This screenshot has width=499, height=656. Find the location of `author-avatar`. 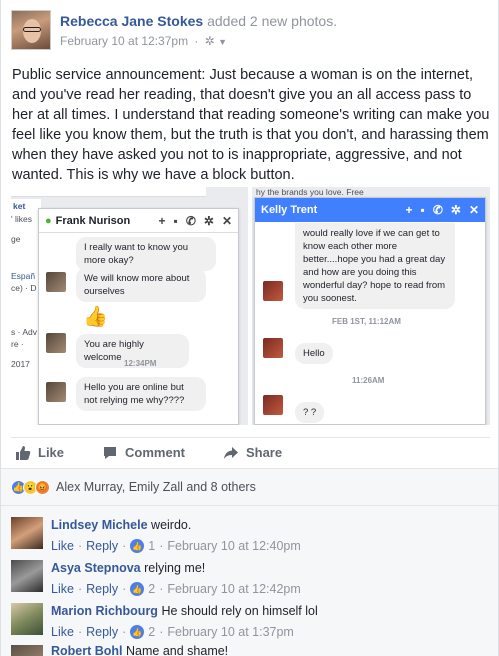

author-avatar is located at coordinates (31, 30).